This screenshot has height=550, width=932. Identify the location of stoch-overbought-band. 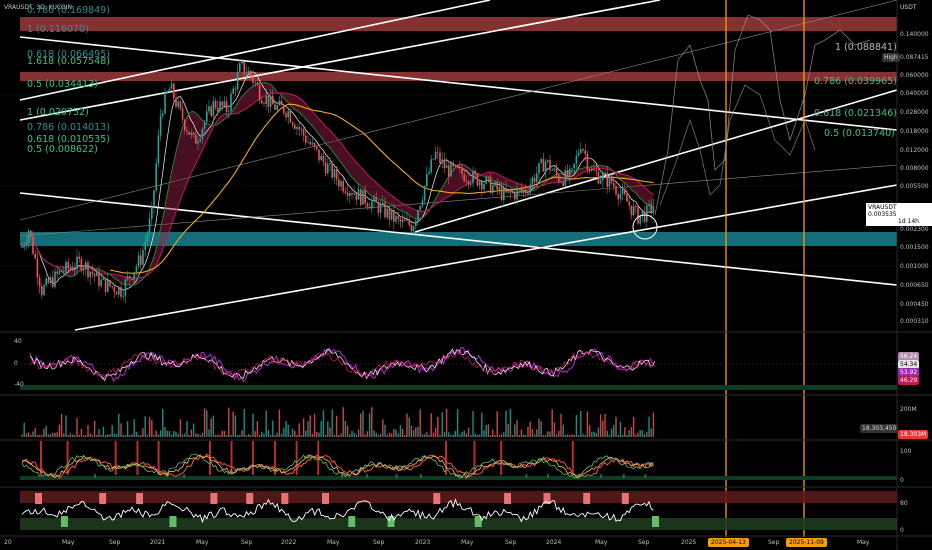
(458, 497).